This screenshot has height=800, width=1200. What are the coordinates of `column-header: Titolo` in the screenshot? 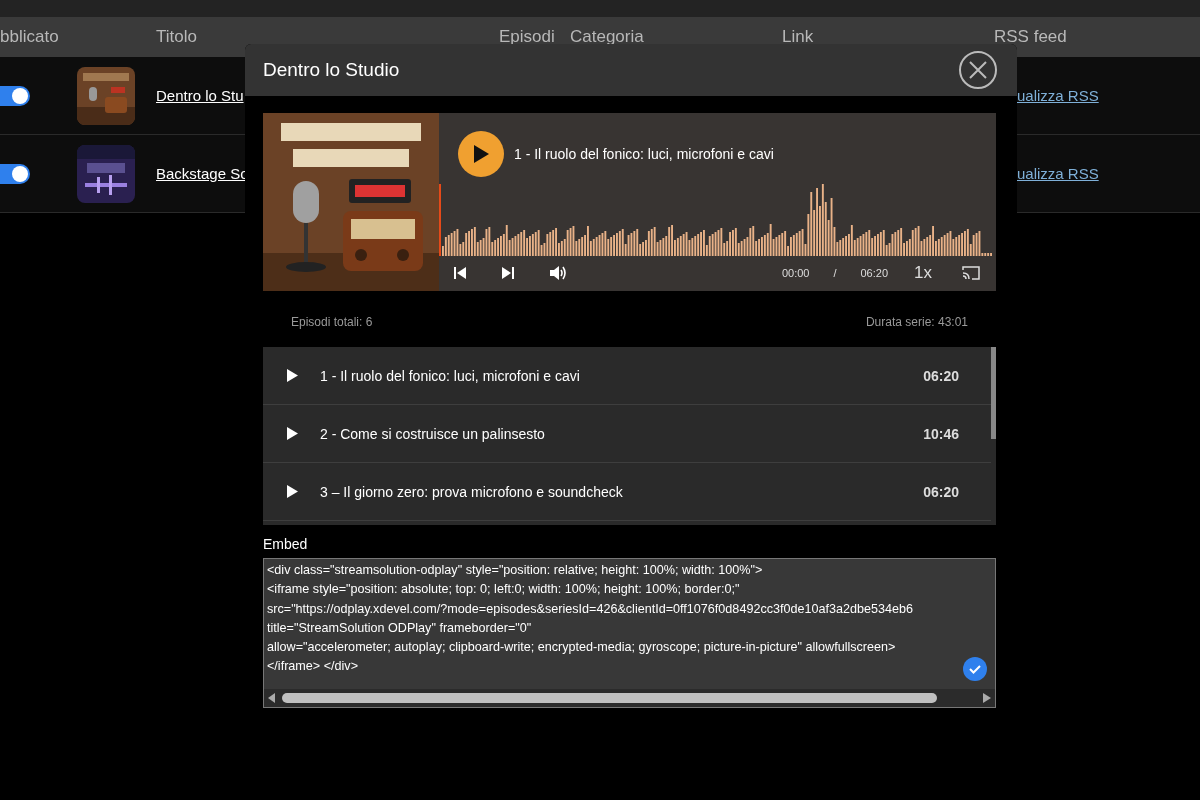 It's located at (177, 37).